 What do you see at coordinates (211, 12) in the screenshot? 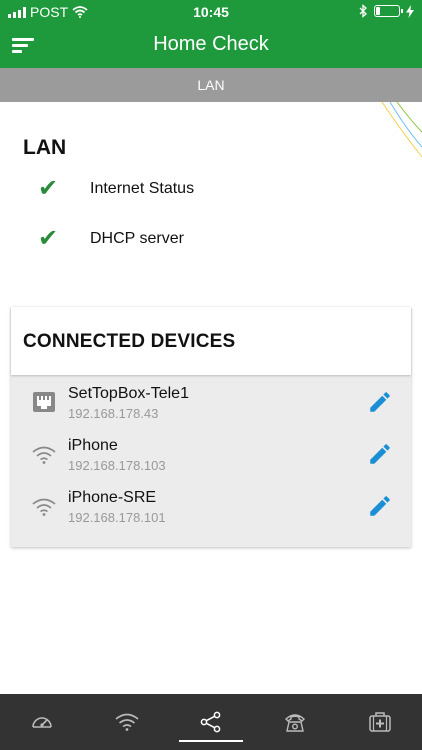
I see `status-bar: POST 10:45` at bounding box center [211, 12].